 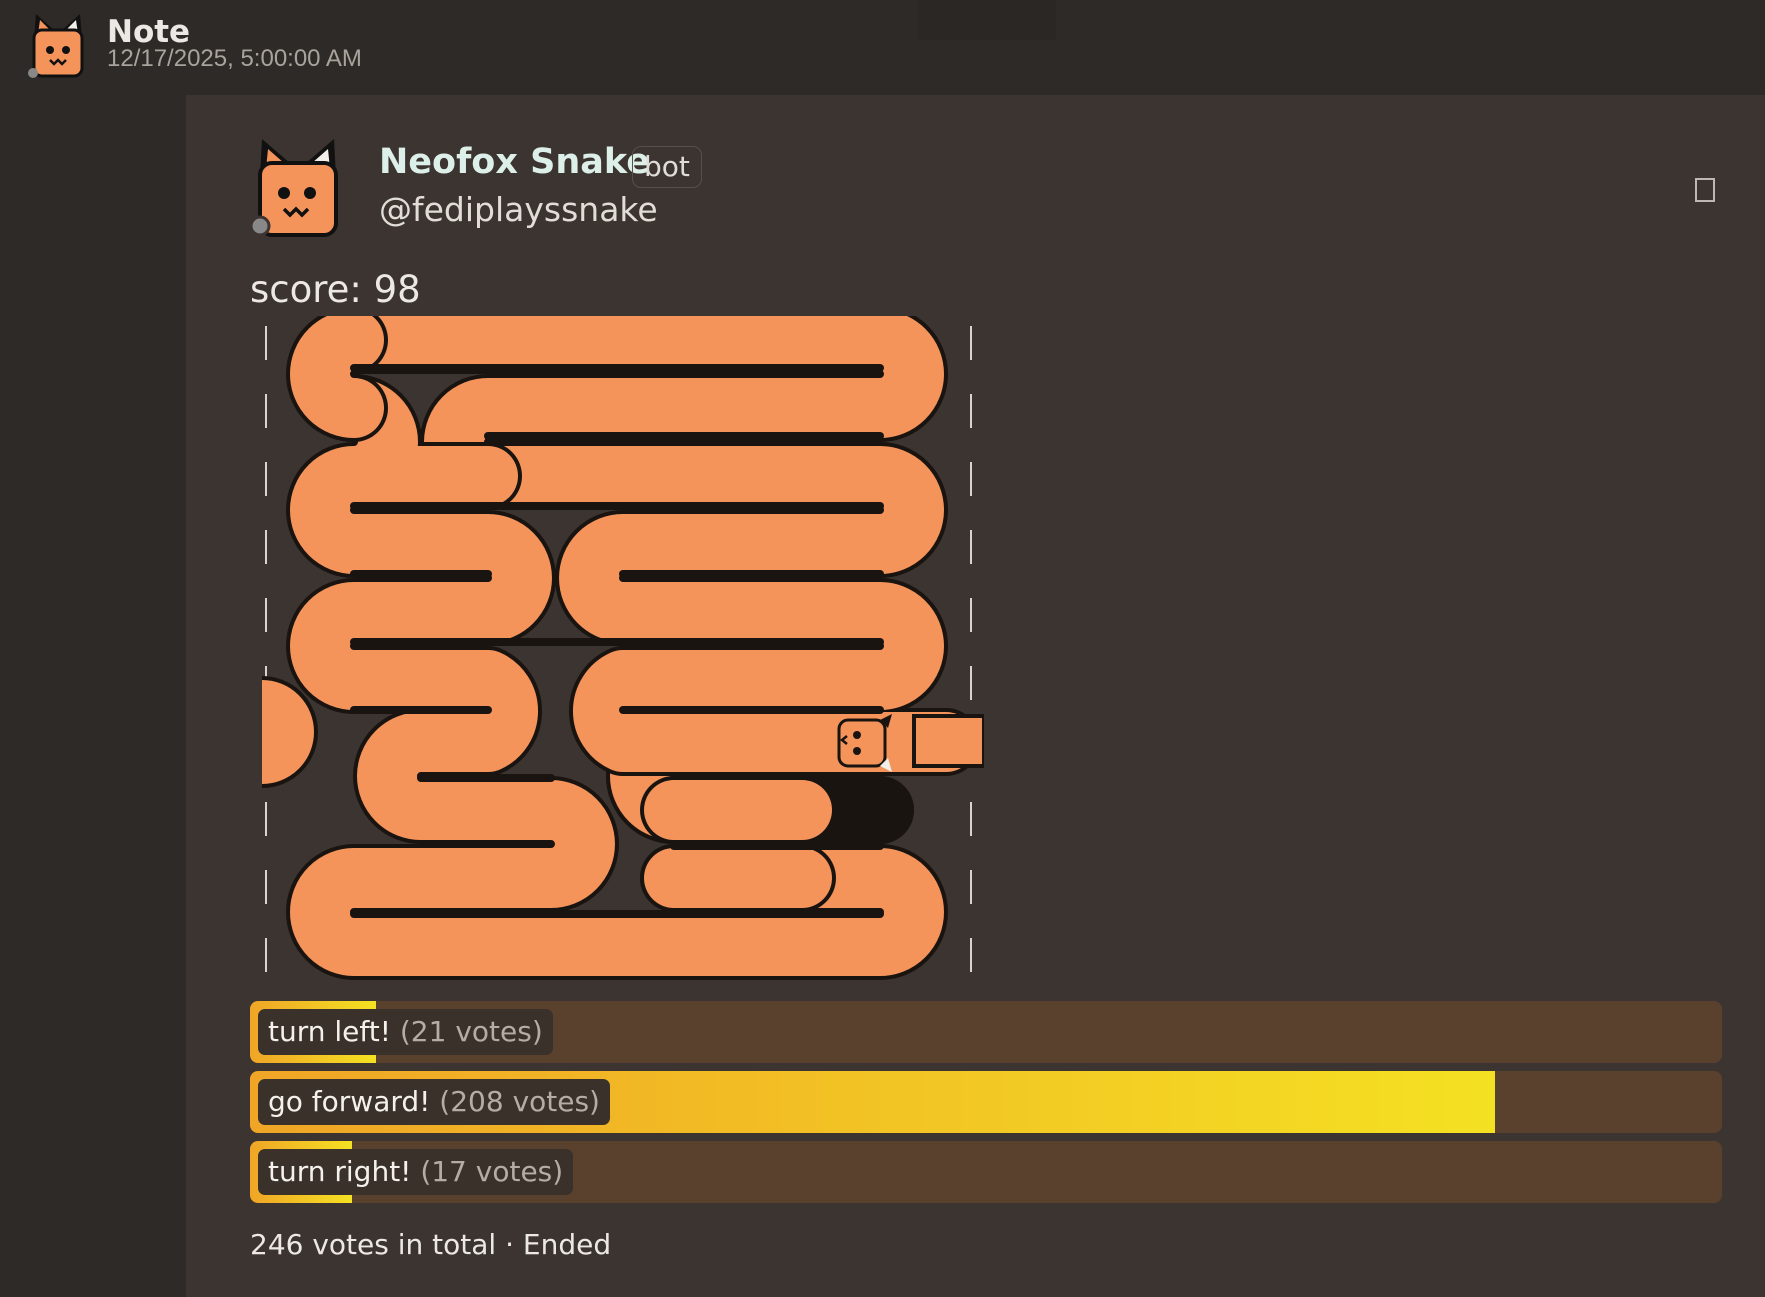 What do you see at coordinates (416, 1172) in the screenshot?
I see `poll-option-label: turn right! (17 votes)` at bounding box center [416, 1172].